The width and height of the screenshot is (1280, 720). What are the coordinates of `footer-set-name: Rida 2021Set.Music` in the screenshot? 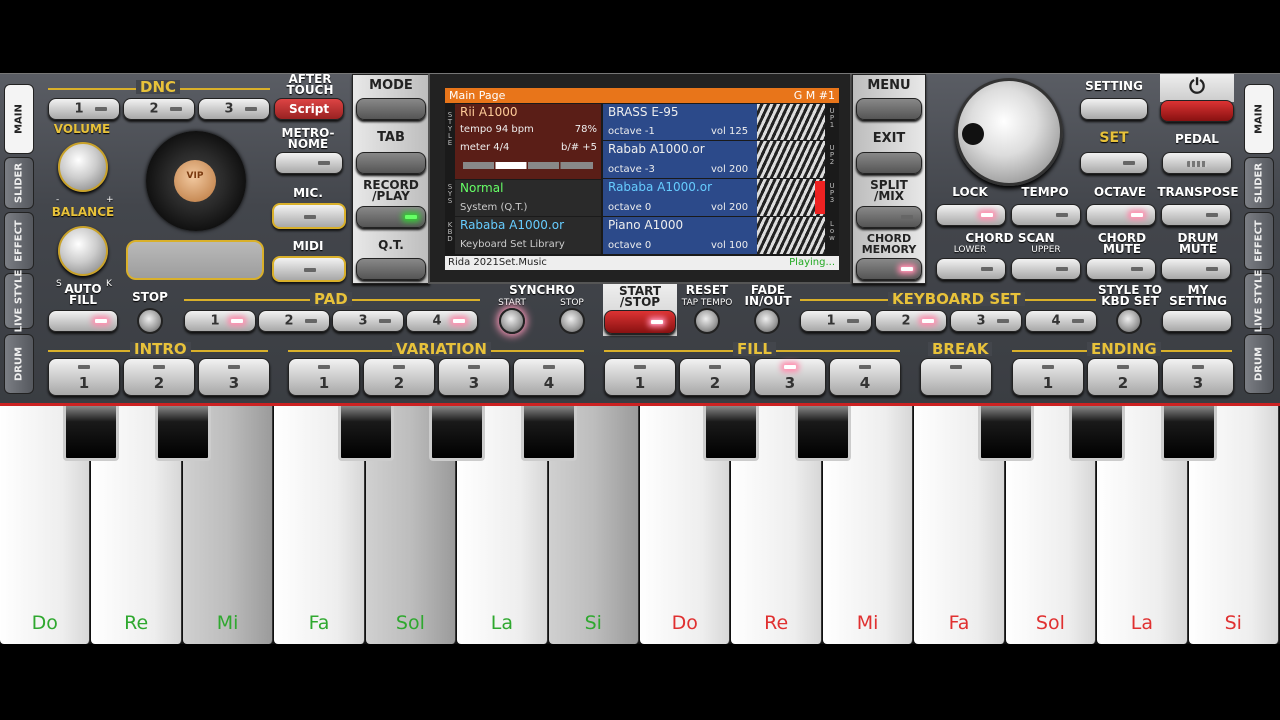 It's located at (497, 262).